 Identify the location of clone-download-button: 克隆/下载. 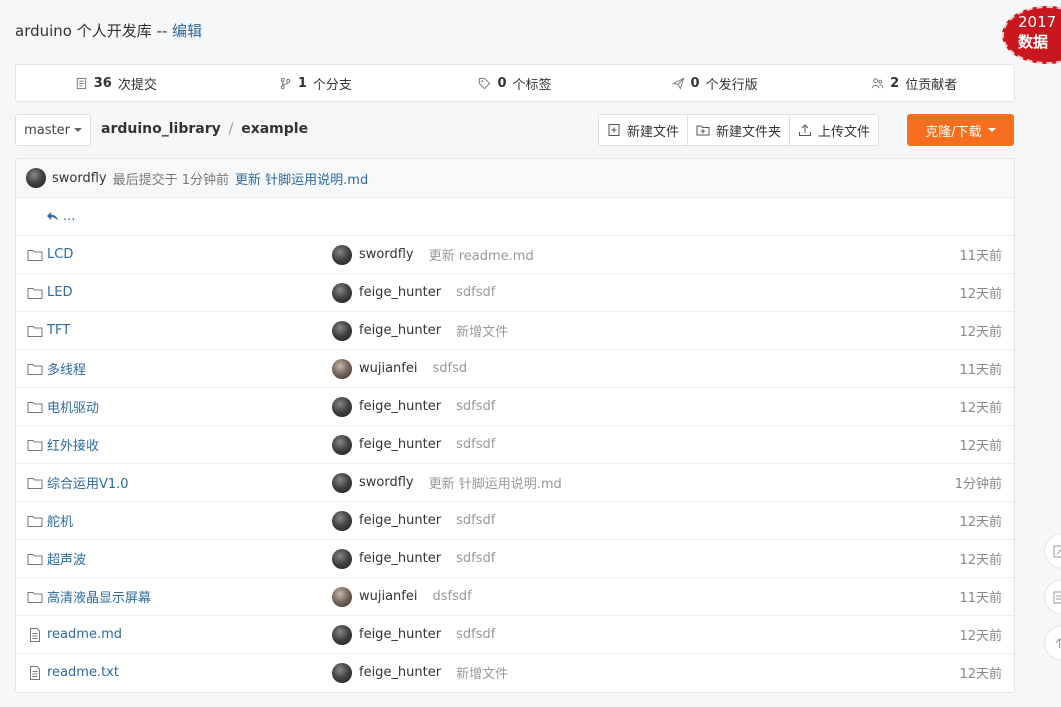
(960, 130).